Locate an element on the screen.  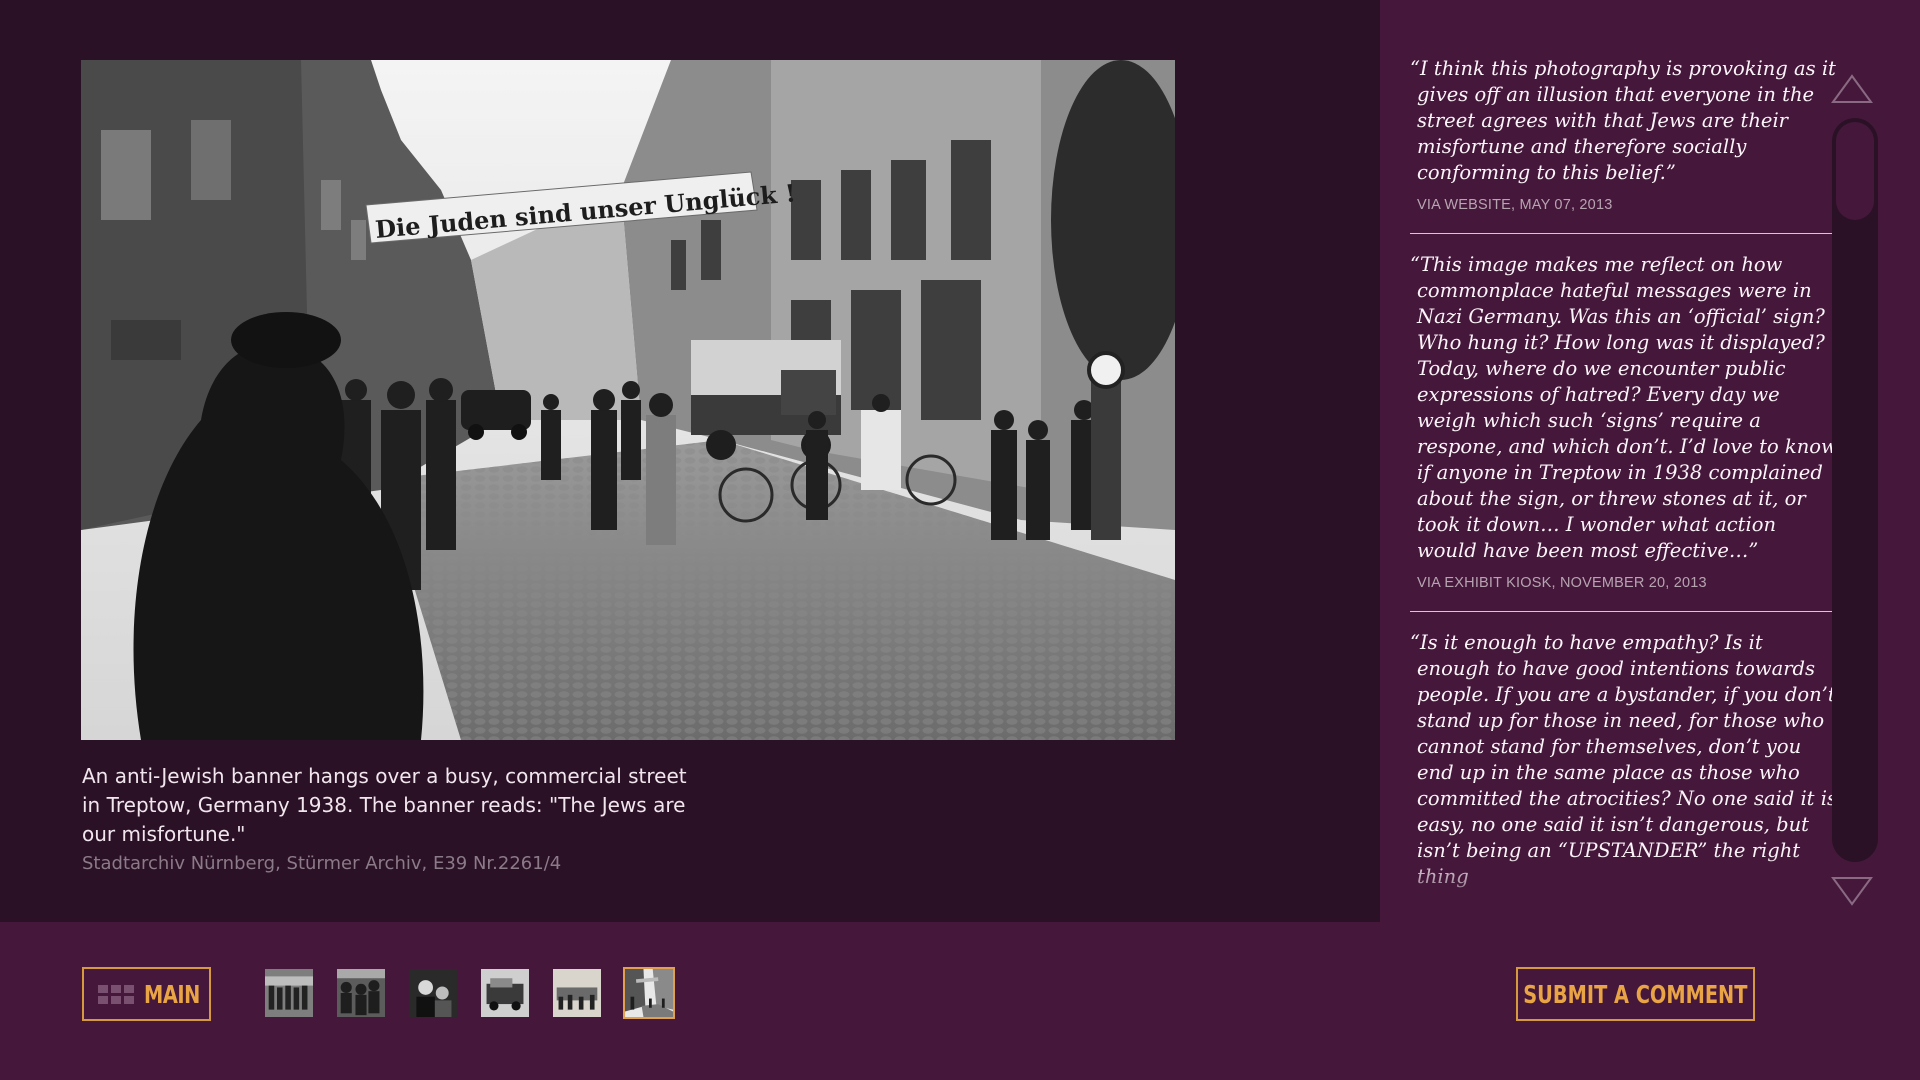
chevron-up-icon is located at coordinates (1852, 89).